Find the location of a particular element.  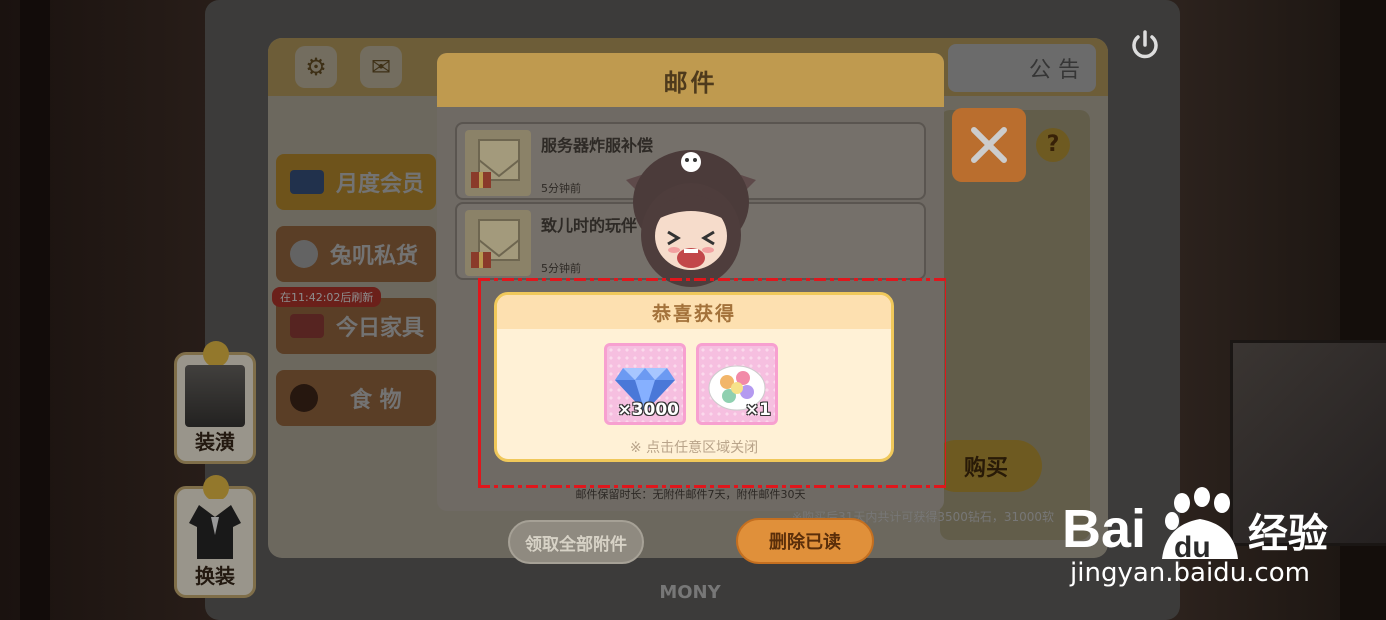

decorate-button: 装潢 is located at coordinates (215, 402).